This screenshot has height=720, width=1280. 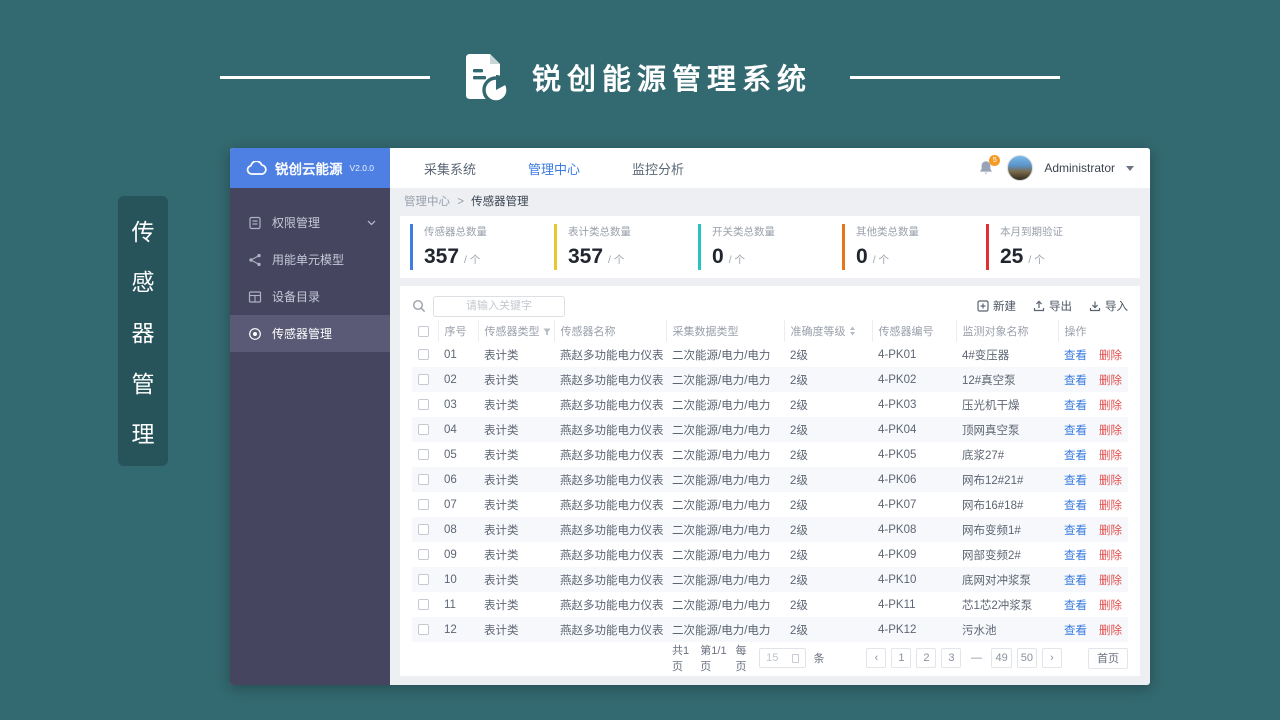 I want to click on import-icon, so click(x=1095, y=306).